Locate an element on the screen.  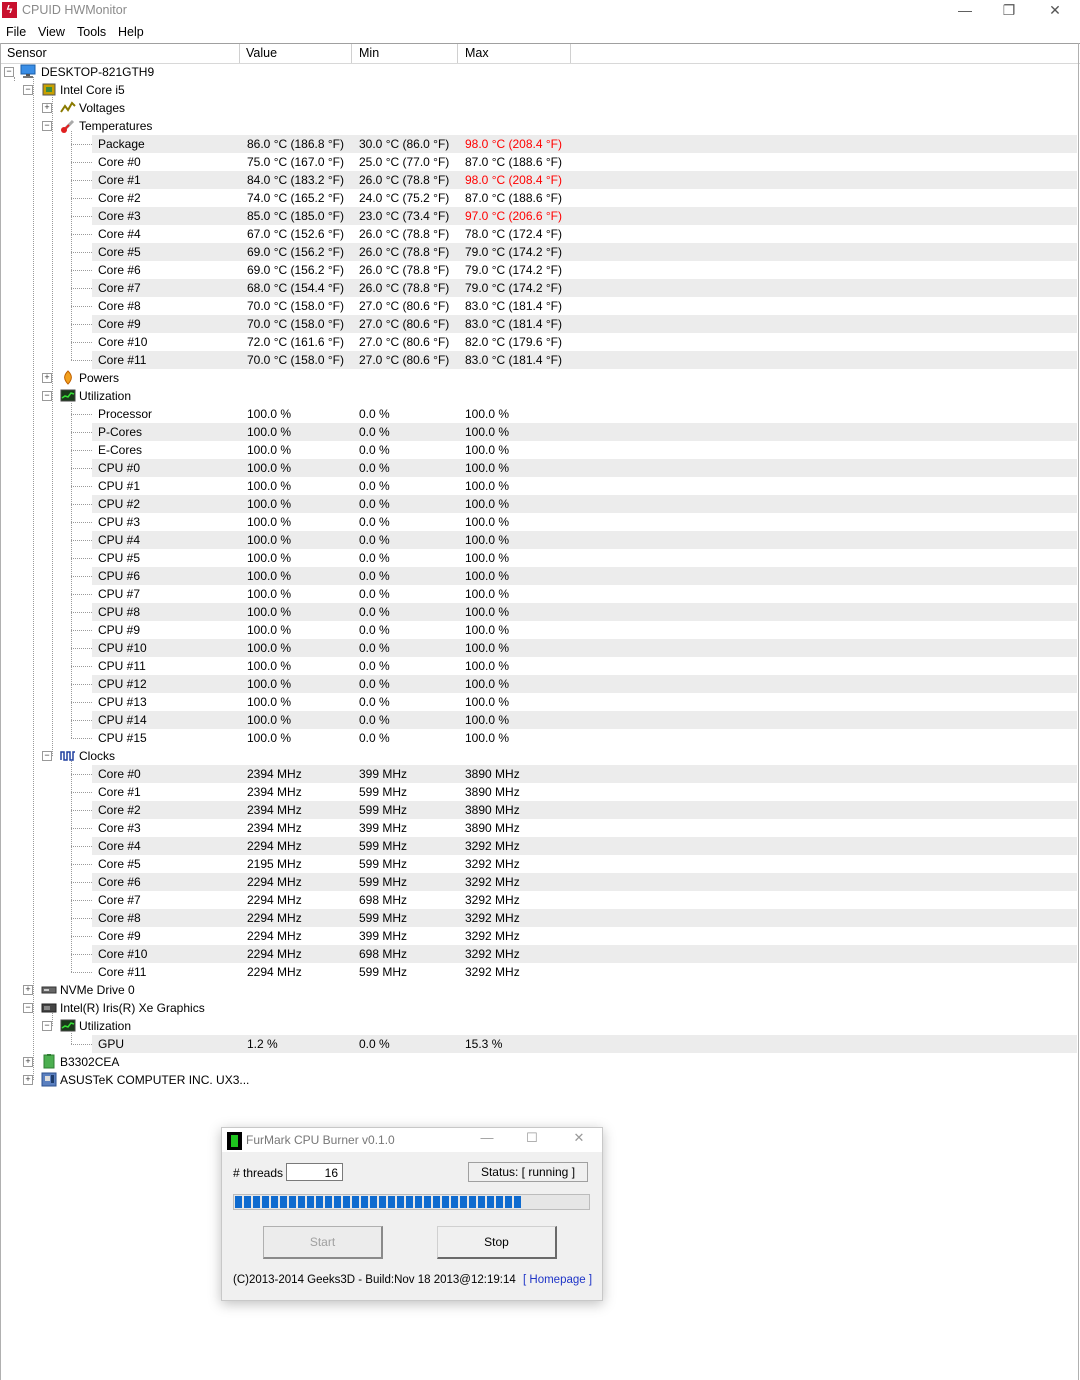
sensor-row: CPU #13 100.0 % 0.0 % 100.0 % is located at coordinates (538, 702).